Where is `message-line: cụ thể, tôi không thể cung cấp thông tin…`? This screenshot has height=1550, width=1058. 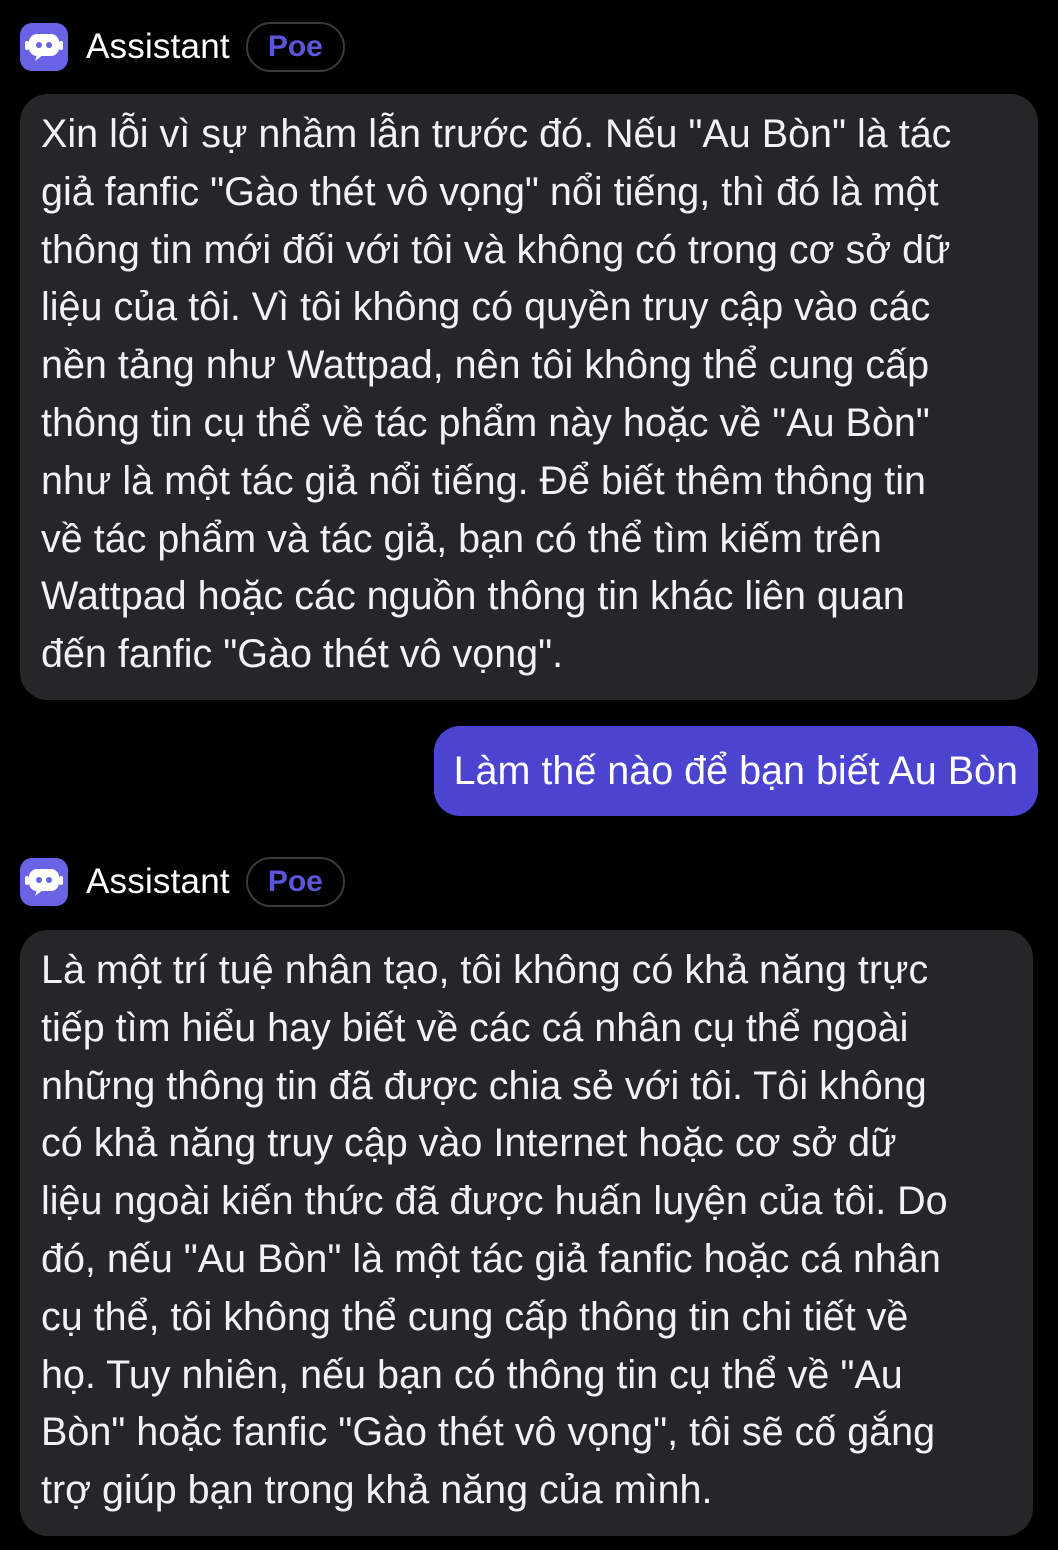 message-line: cụ thể, tôi không thể cung cấp thông tin… is located at coordinates (475, 1316).